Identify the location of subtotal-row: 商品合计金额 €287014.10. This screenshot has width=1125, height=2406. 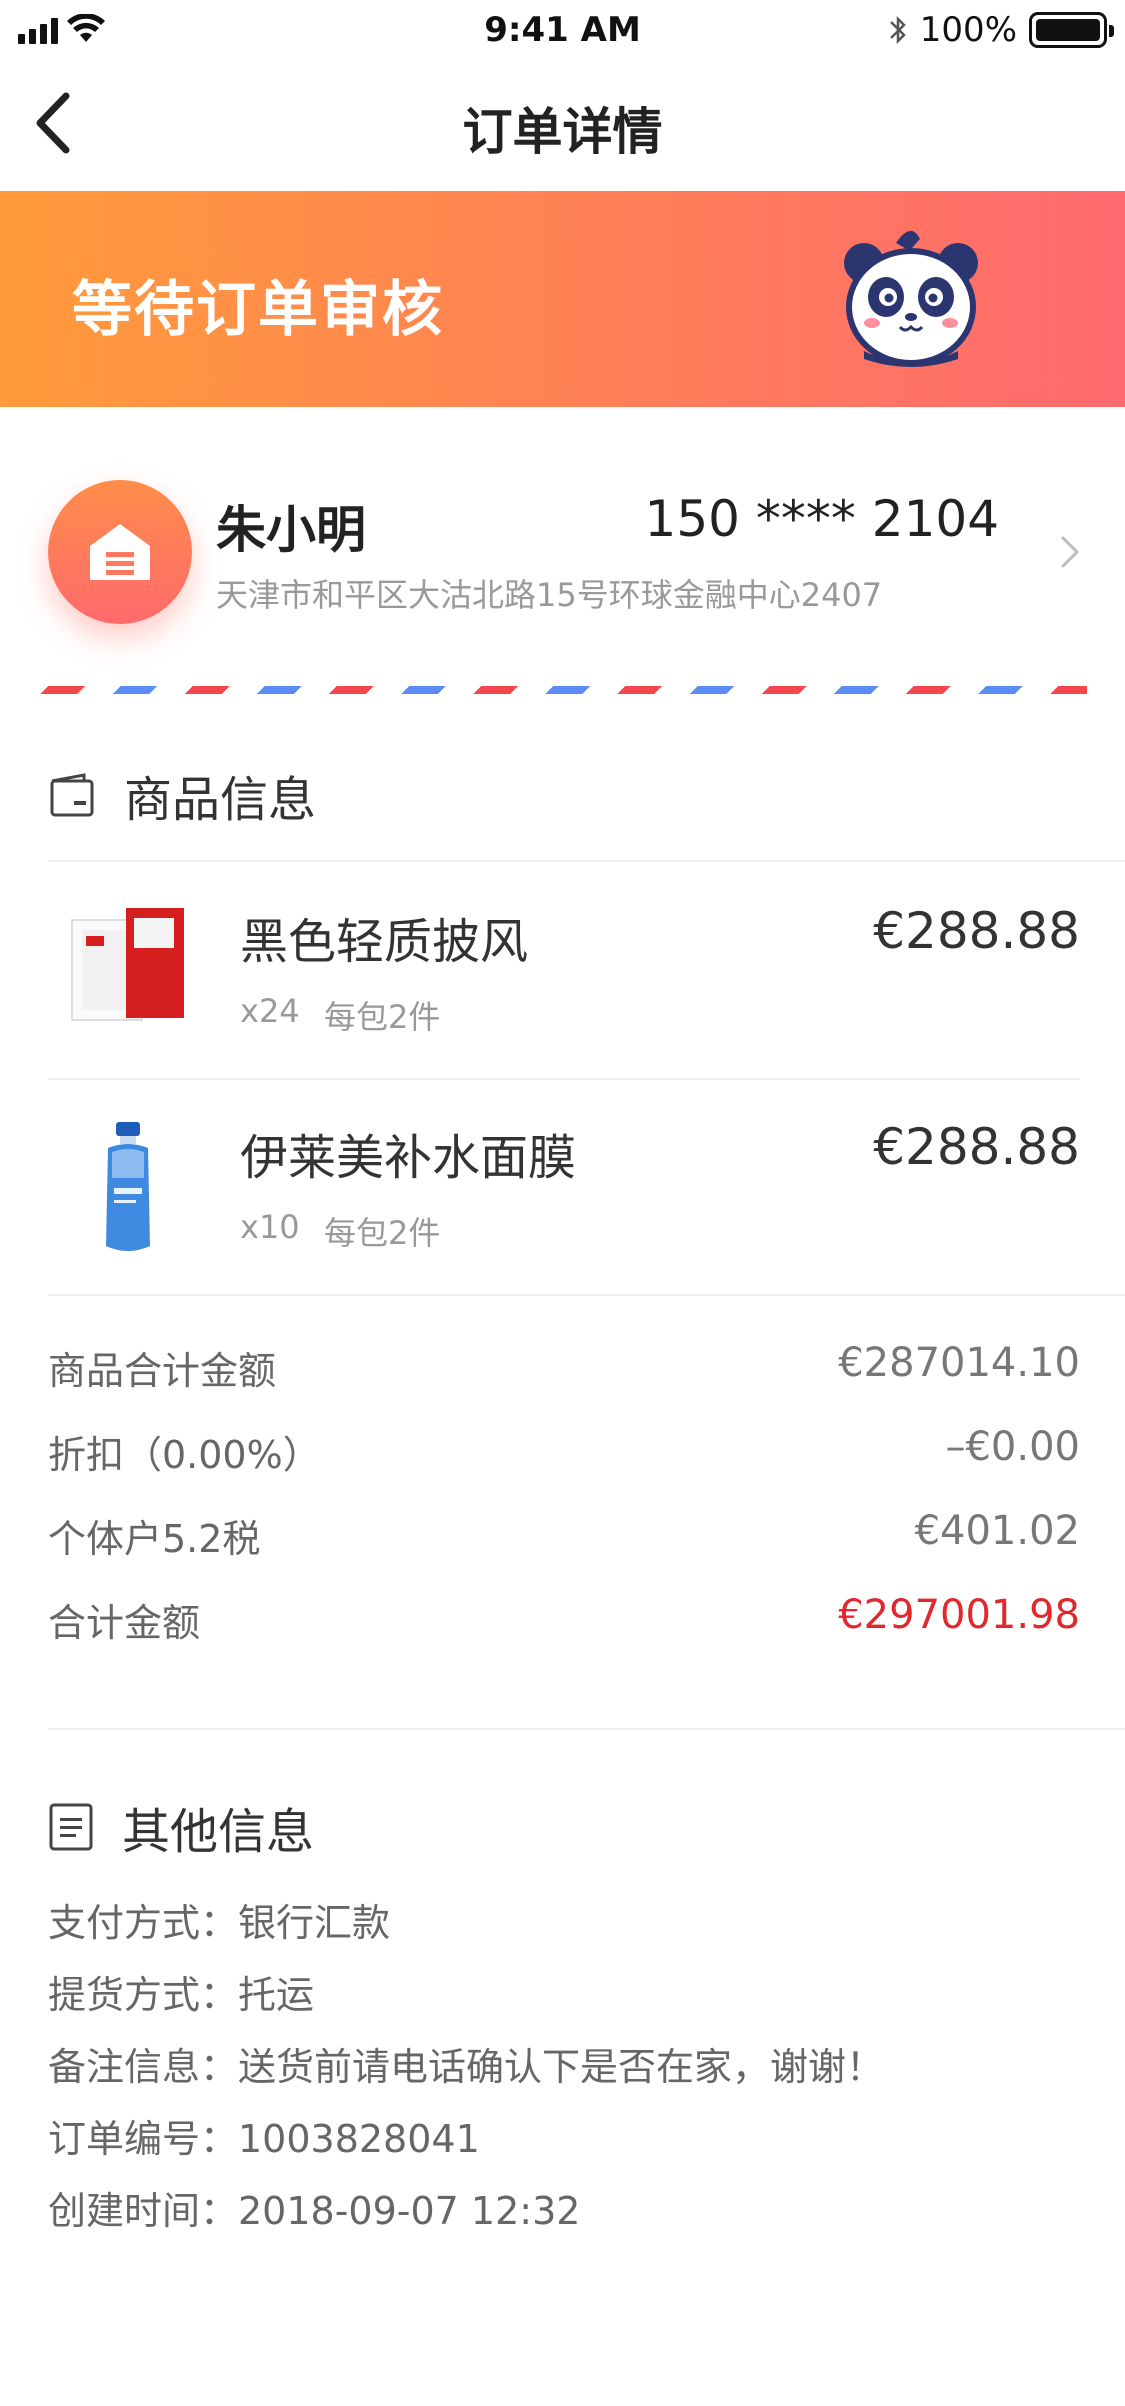
(564, 1370).